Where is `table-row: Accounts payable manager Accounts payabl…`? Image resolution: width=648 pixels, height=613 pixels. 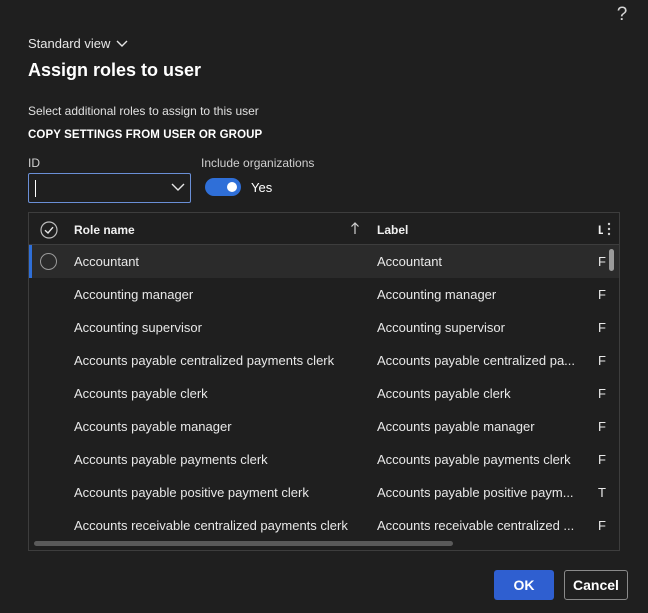
table-row: Accounts payable manager Accounts payabl… is located at coordinates (324, 426).